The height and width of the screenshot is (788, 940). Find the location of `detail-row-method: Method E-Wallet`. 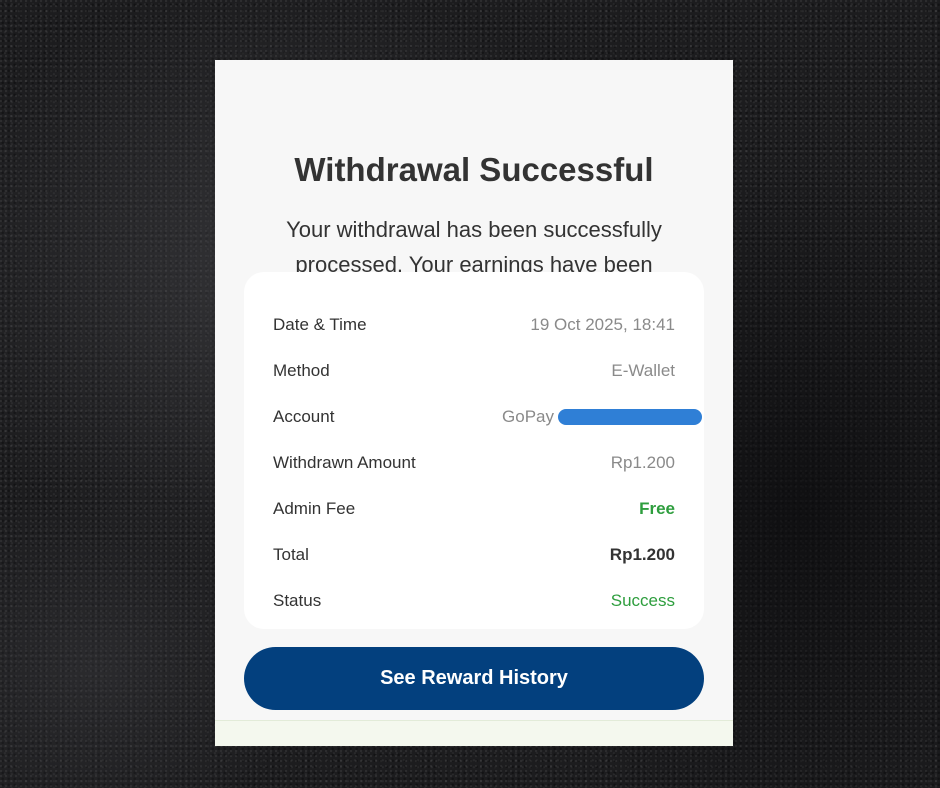

detail-row-method: Method E-Wallet is located at coordinates (474, 371).